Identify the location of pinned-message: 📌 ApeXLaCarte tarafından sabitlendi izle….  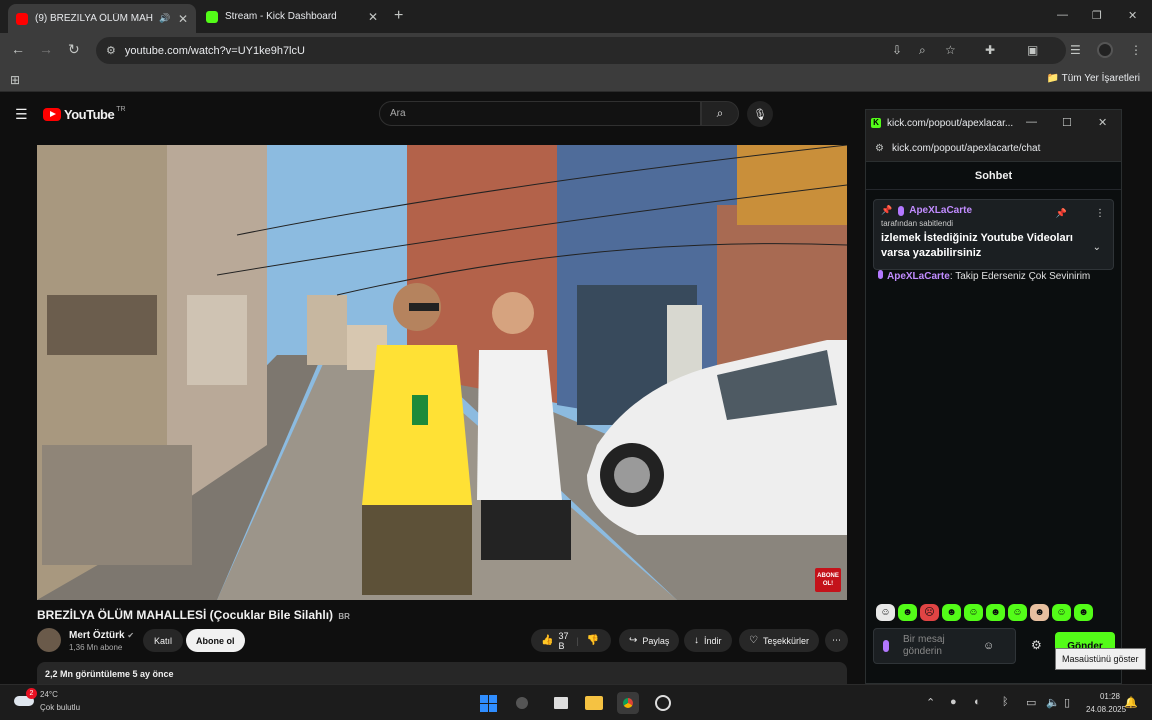
(993, 234).